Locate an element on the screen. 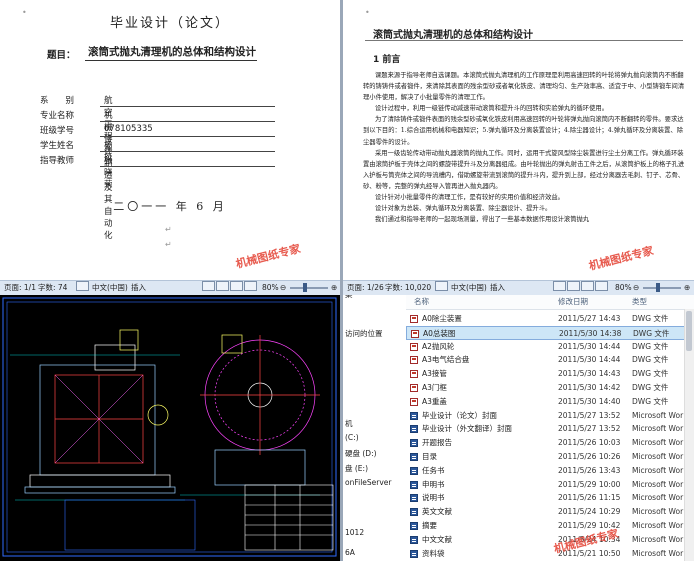 The height and width of the screenshot is (561, 694). file-row: 说明书 2011/5/26 11:15 Microsoft Wor is located at coordinates (550, 498).